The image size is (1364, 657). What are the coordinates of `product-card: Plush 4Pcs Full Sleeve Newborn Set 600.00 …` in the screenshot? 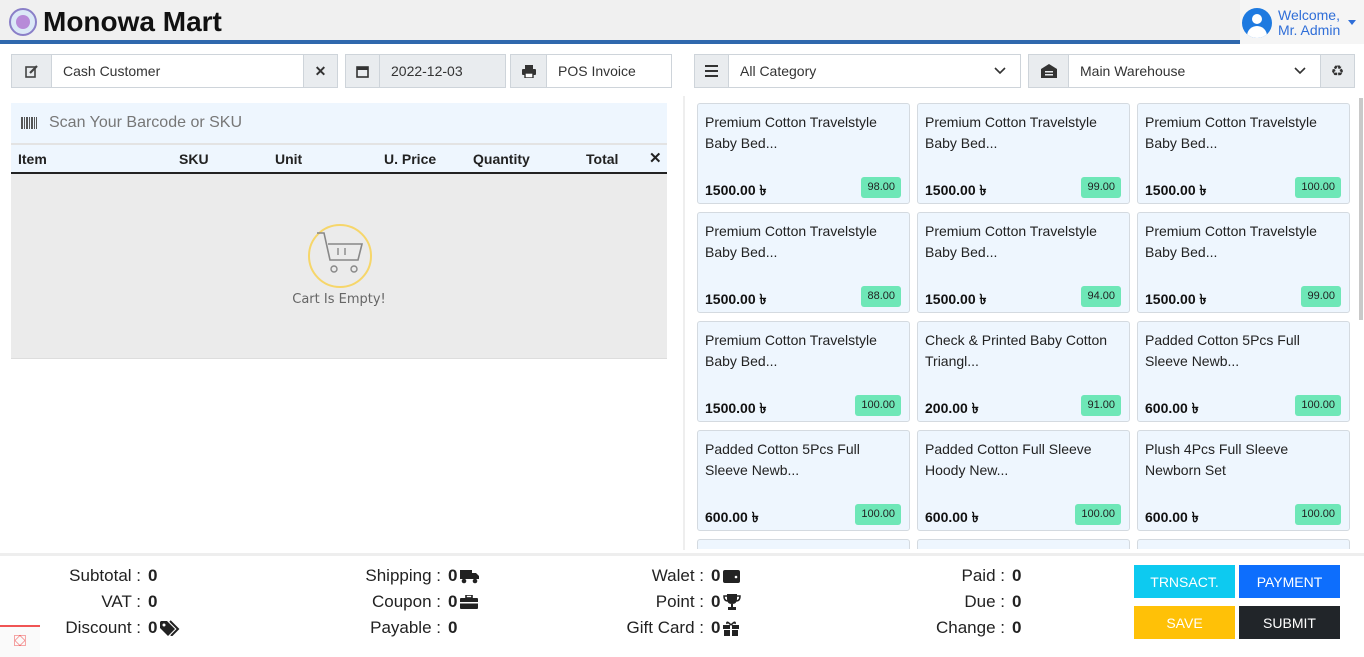 It's located at (1243, 480).